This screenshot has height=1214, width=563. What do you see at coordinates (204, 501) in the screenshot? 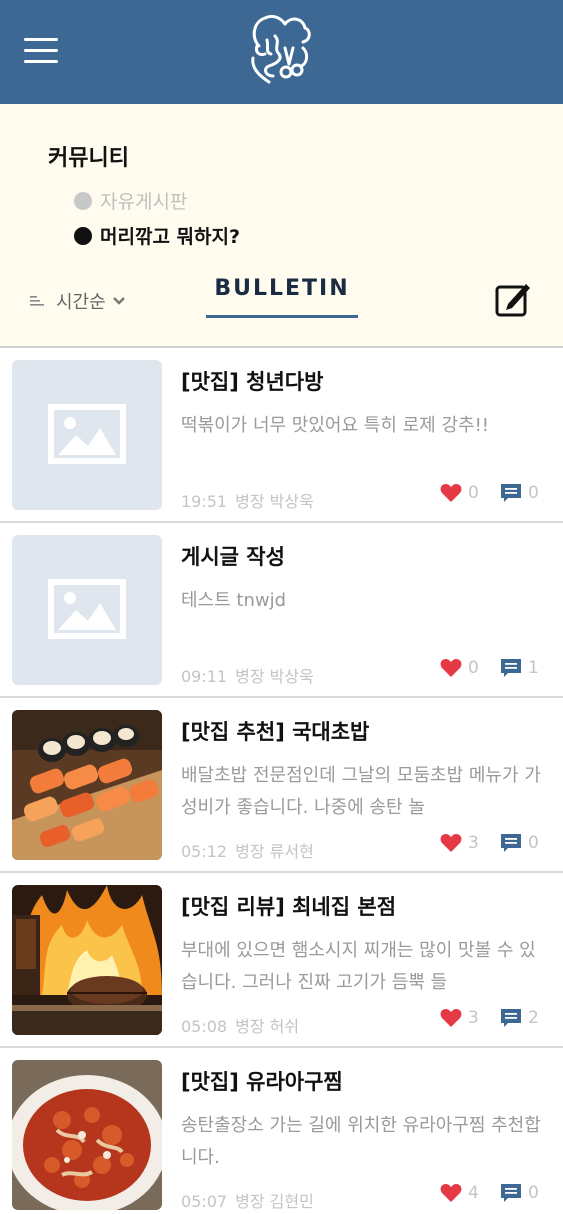
I see `post-time: 19:51` at bounding box center [204, 501].